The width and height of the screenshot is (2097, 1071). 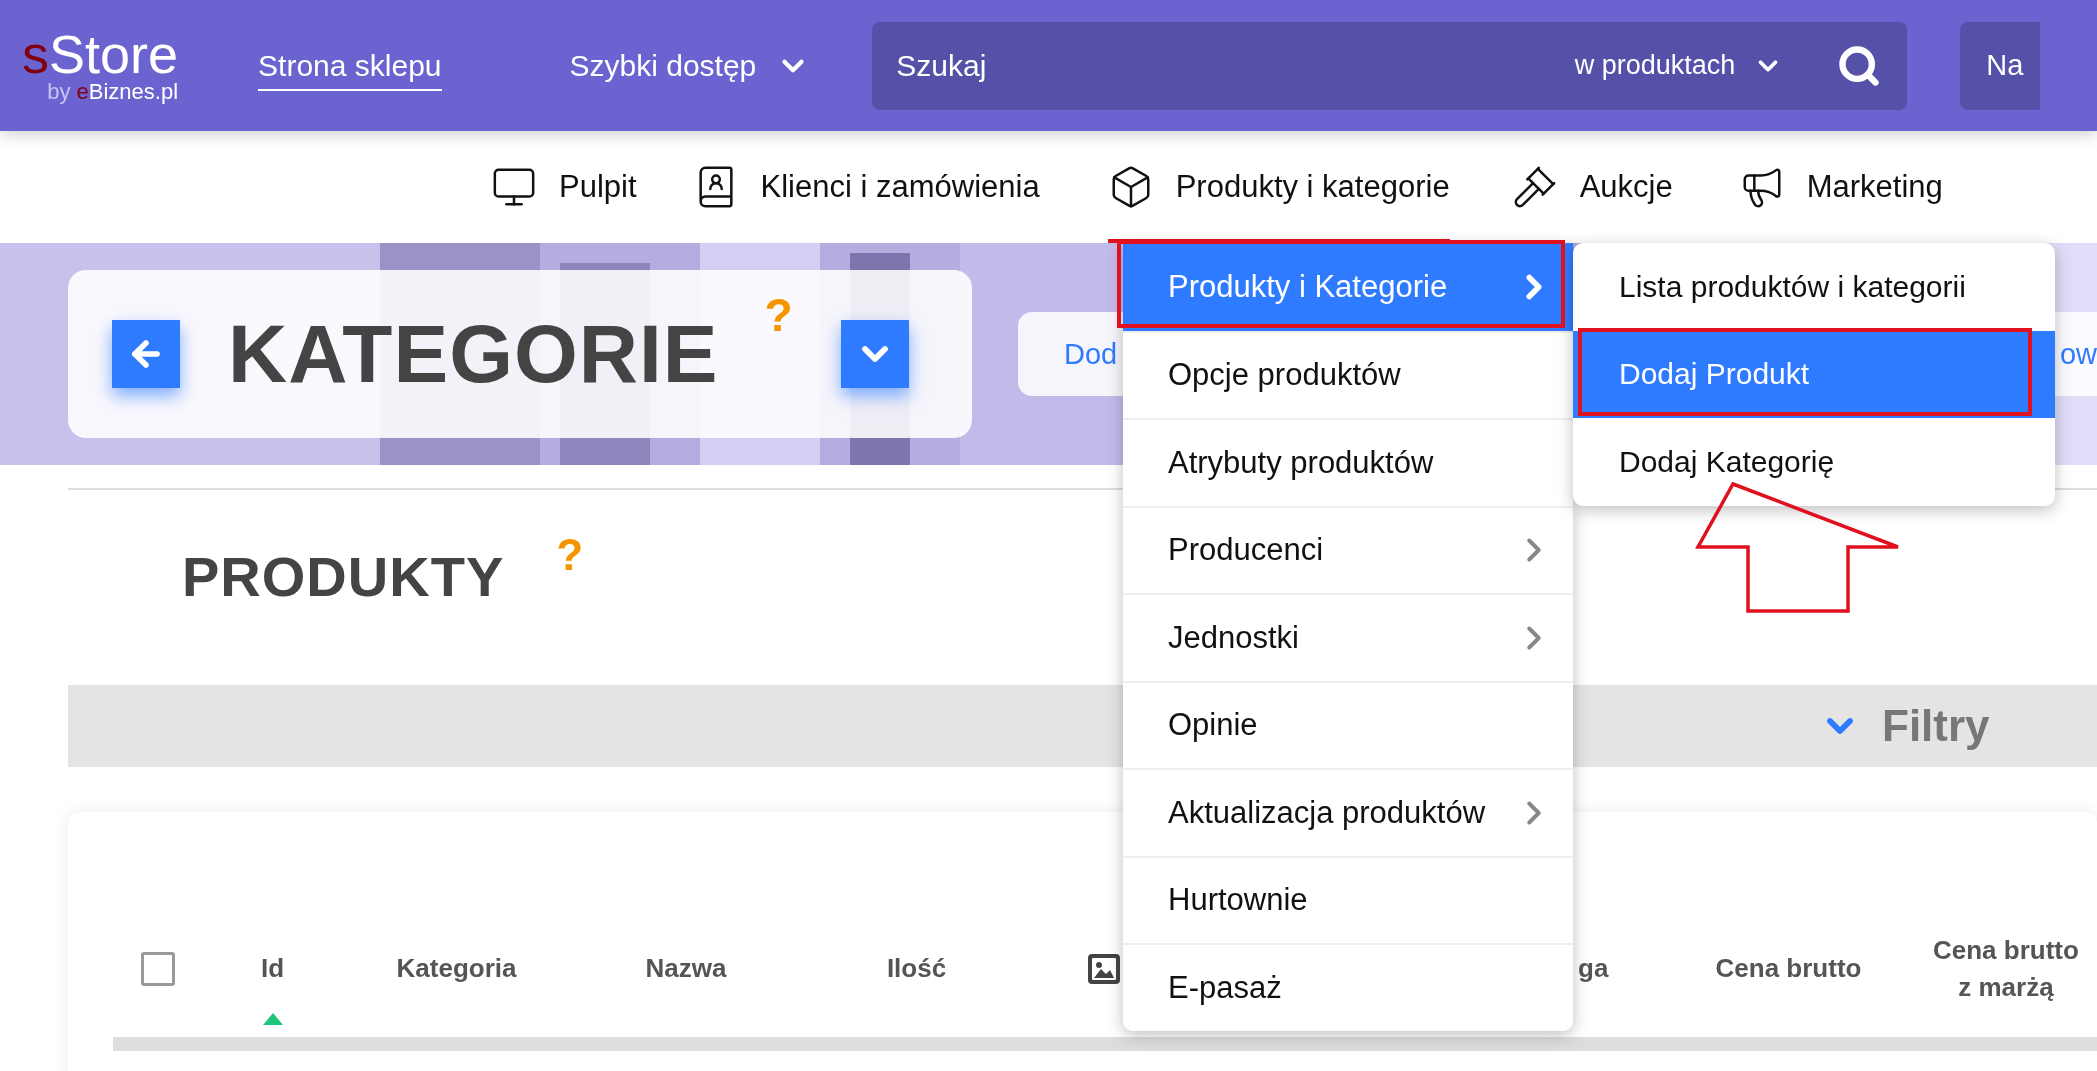 I want to click on back-button, so click(x=146, y=354).